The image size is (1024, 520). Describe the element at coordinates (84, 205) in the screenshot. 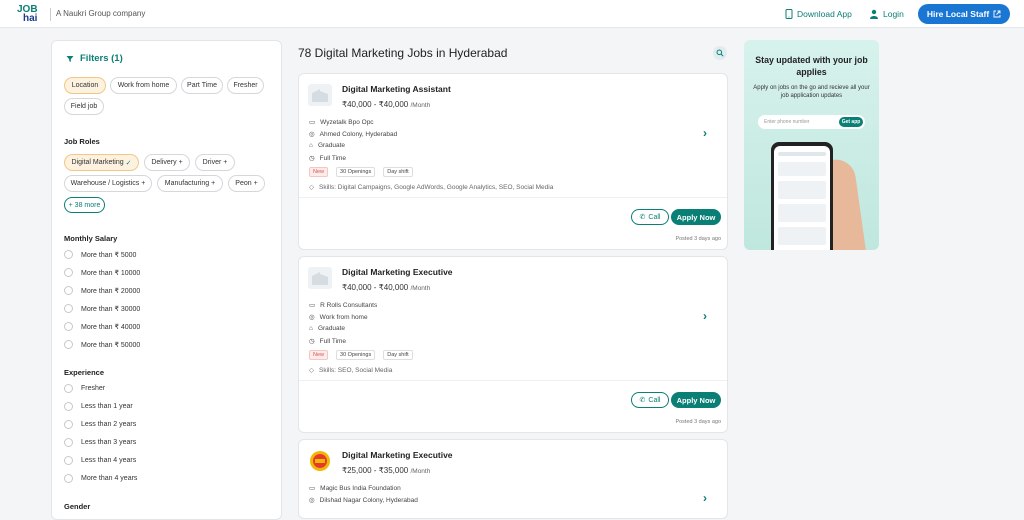

I see `more-roles-button: + 38 more` at that location.